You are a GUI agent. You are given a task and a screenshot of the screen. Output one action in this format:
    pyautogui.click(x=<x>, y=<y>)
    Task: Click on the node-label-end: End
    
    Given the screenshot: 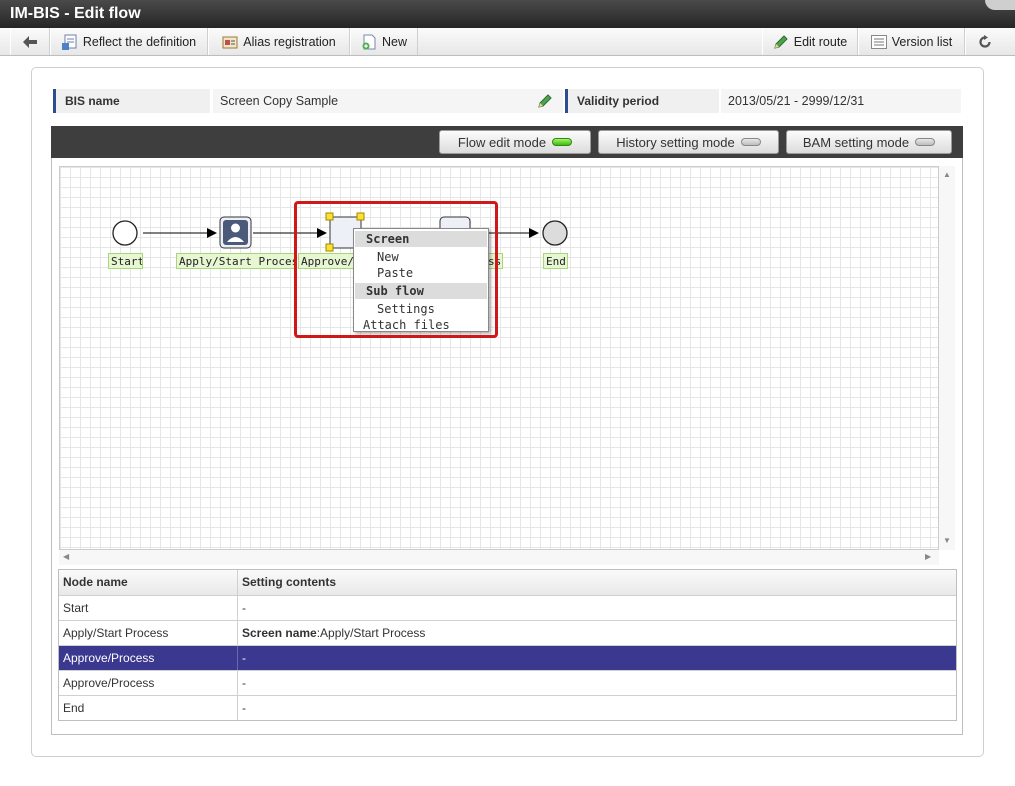 What is the action you would take?
    pyautogui.click(x=555, y=261)
    